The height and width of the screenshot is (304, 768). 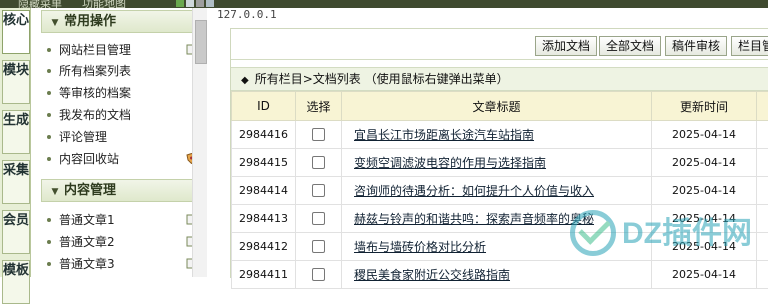 What do you see at coordinates (16, 282) in the screenshot?
I see `tab-templates: 模板` at bounding box center [16, 282].